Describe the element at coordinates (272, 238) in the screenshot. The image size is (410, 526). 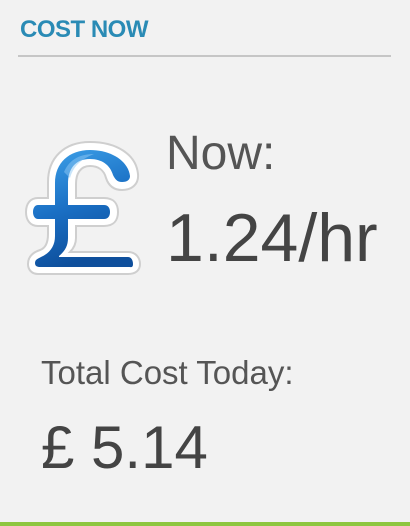
I see `current-rate-value: 1.24/hr` at that location.